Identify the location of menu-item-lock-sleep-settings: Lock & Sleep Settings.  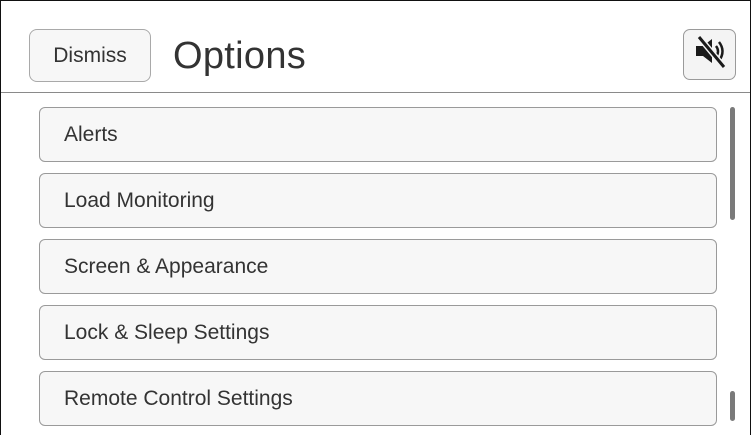
(378, 332).